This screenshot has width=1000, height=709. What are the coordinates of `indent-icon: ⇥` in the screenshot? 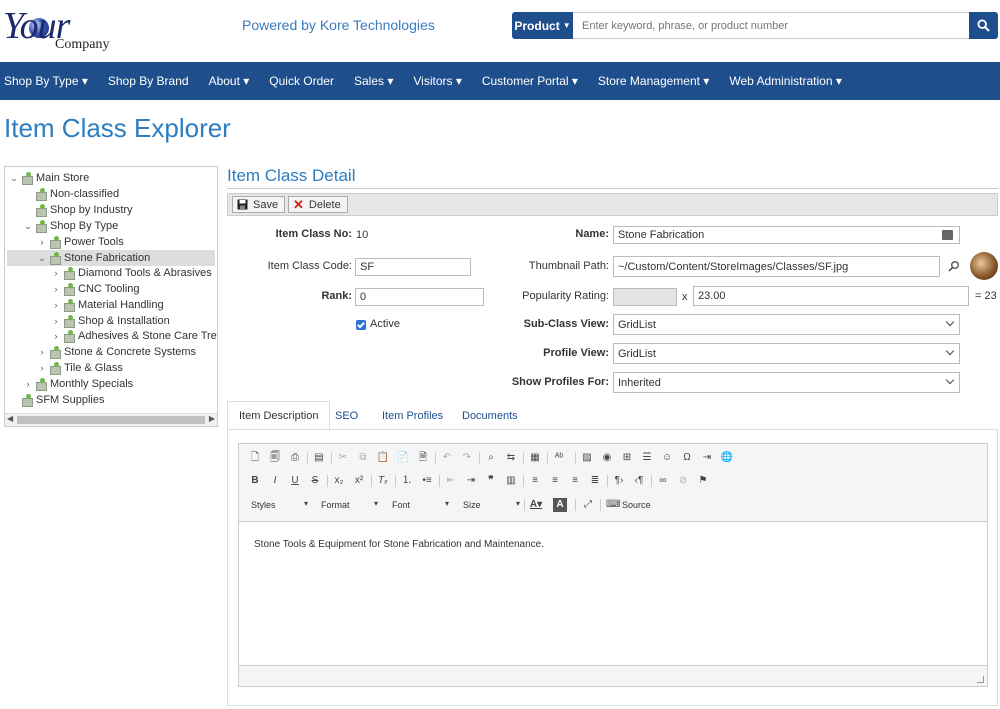 It's located at (471, 481).